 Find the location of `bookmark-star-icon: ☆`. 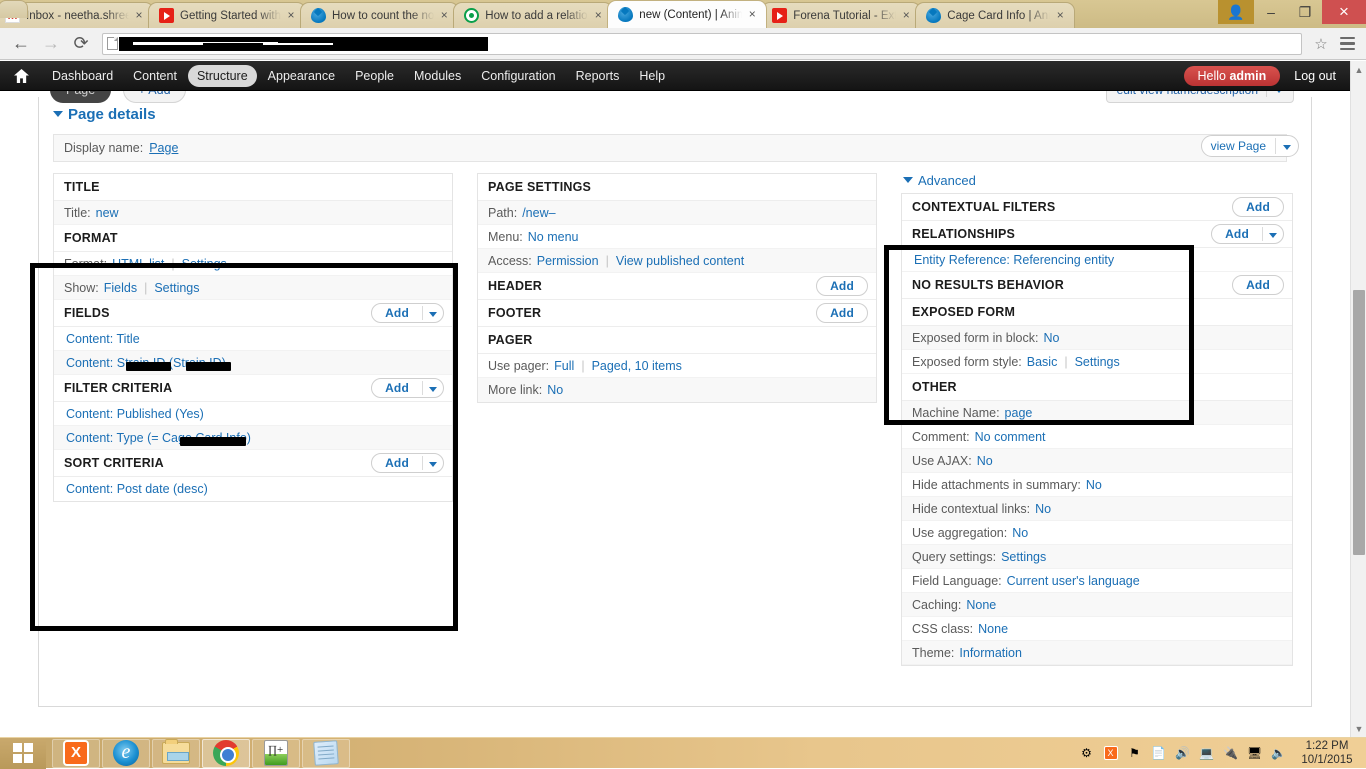

bookmark-star-icon: ☆ is located at coordinates (1321, 44).